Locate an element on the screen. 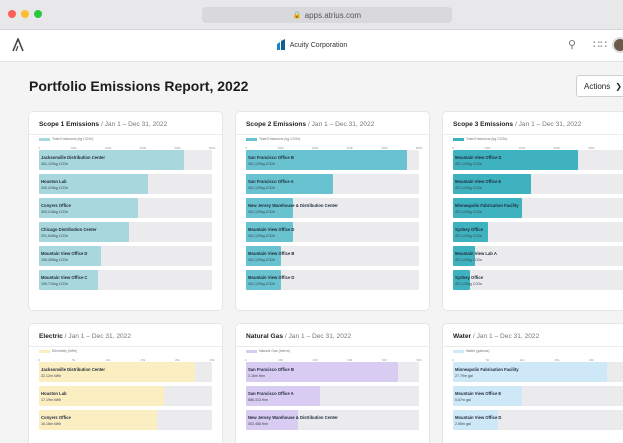 Image resolution: width=623 pixels, height=443 pixels. card-title: Scope 2 Emissions / Jan 1 – Dec 31, 2022 is located at coordinates (310, 124).